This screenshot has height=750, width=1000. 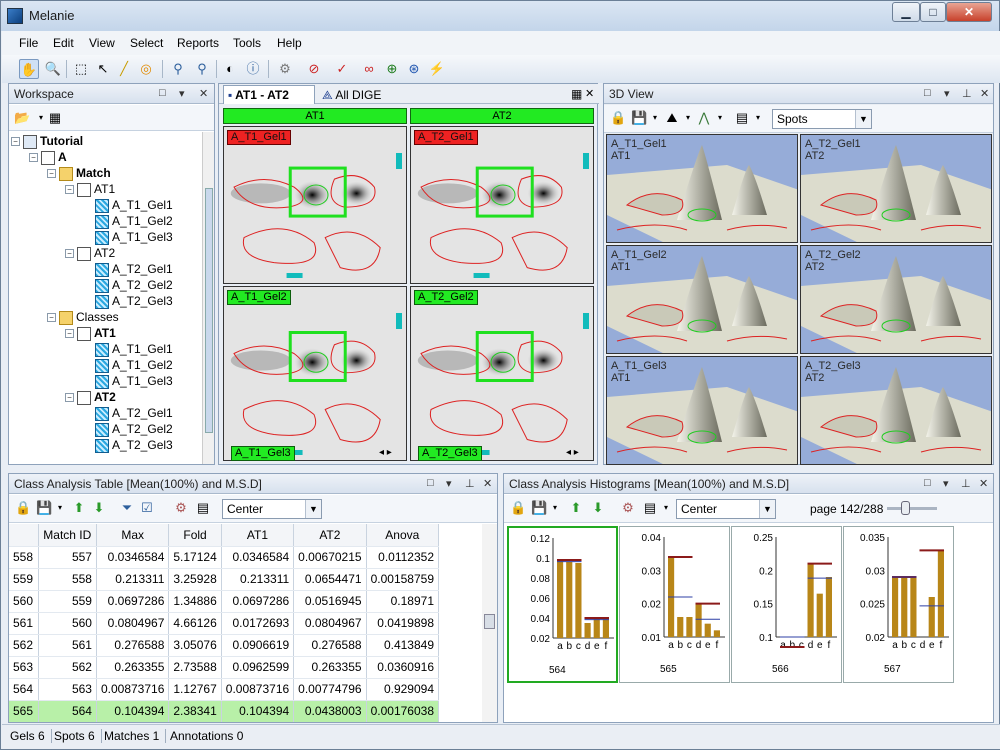 What do you see at coordinates (134, 269) in the screenshot?
I see `tree-node: A_T2_Gel1` at bounding box center [134, 269].